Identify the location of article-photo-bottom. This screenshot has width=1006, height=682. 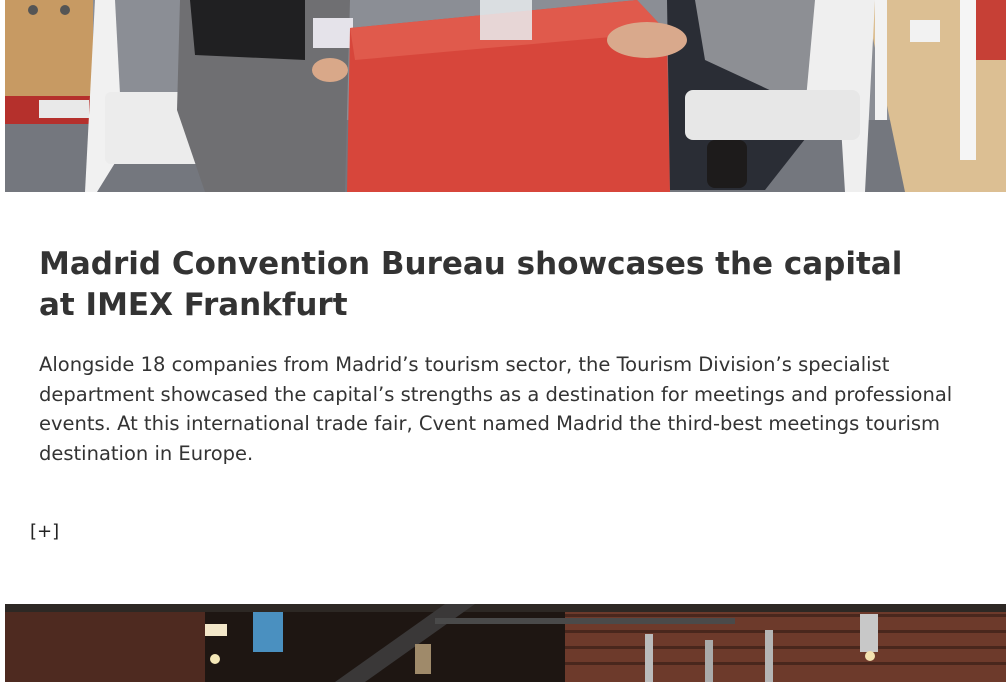
(505, 643).